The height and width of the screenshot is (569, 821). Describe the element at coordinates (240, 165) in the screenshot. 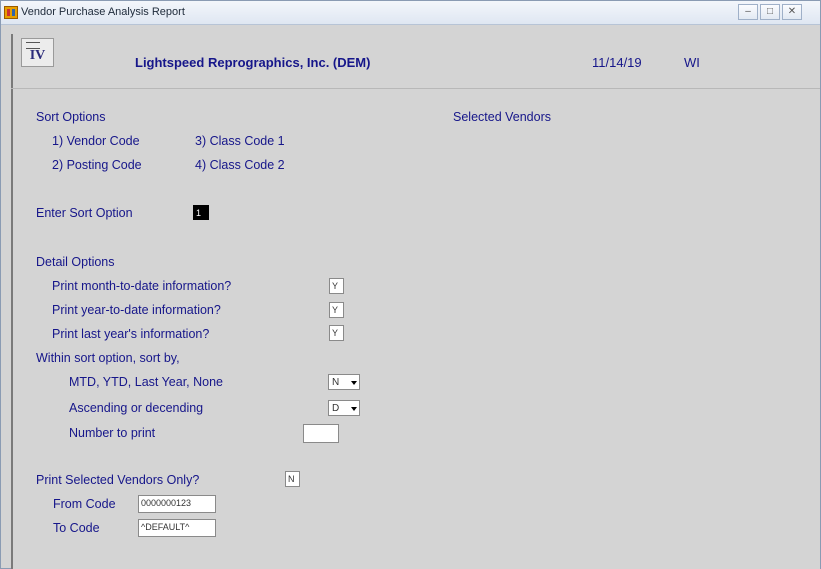

I see `sort-option-4: 4) Class Code 2` at that location.